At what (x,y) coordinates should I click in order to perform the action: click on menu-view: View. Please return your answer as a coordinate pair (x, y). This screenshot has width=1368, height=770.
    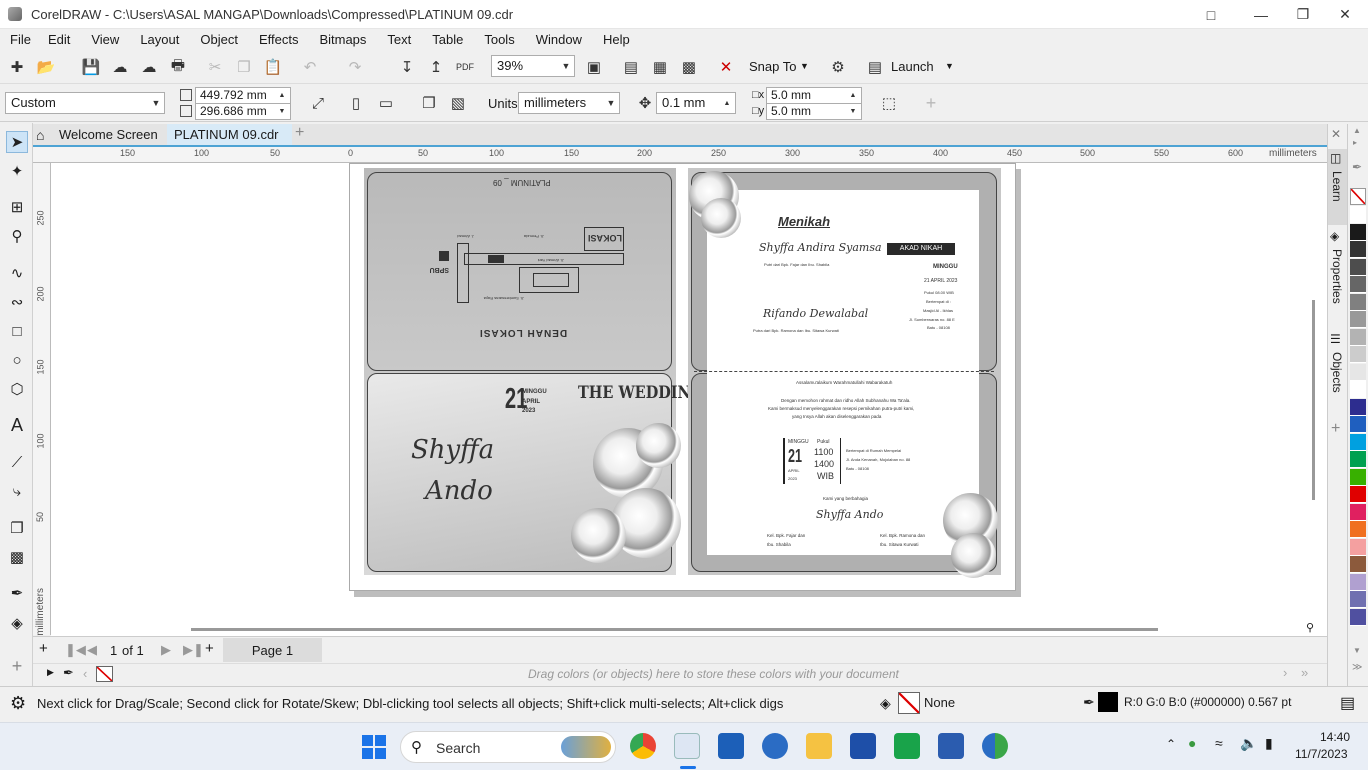
    Looking at the image, I should click on (105, 39).